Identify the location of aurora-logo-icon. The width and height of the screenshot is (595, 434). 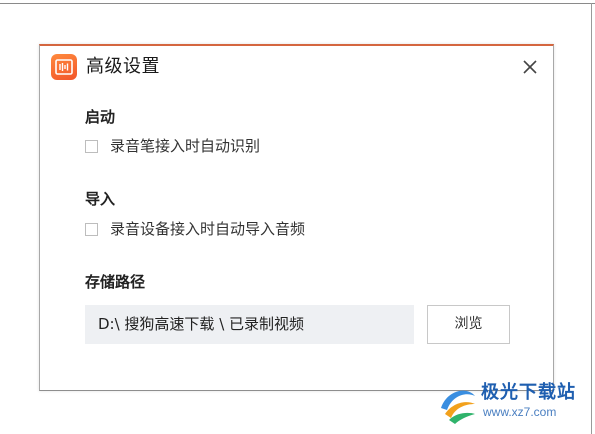
(458, 407).